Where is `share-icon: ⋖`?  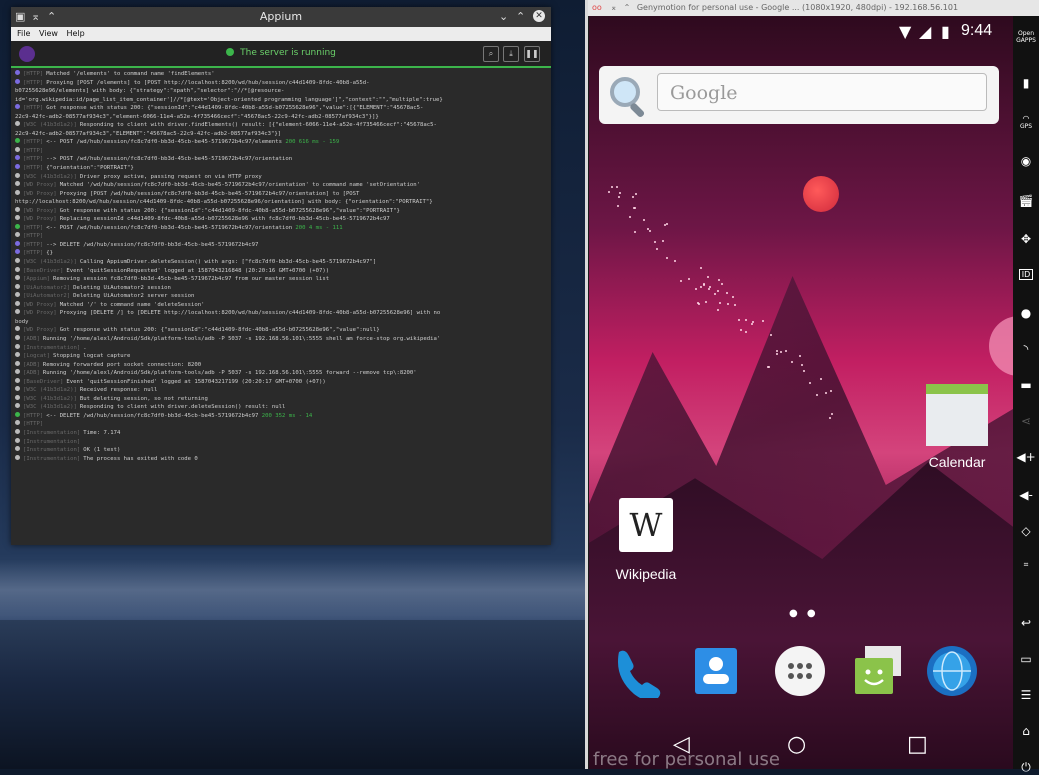
share-icon: ⋖ is located at coordinates (1026, 421).